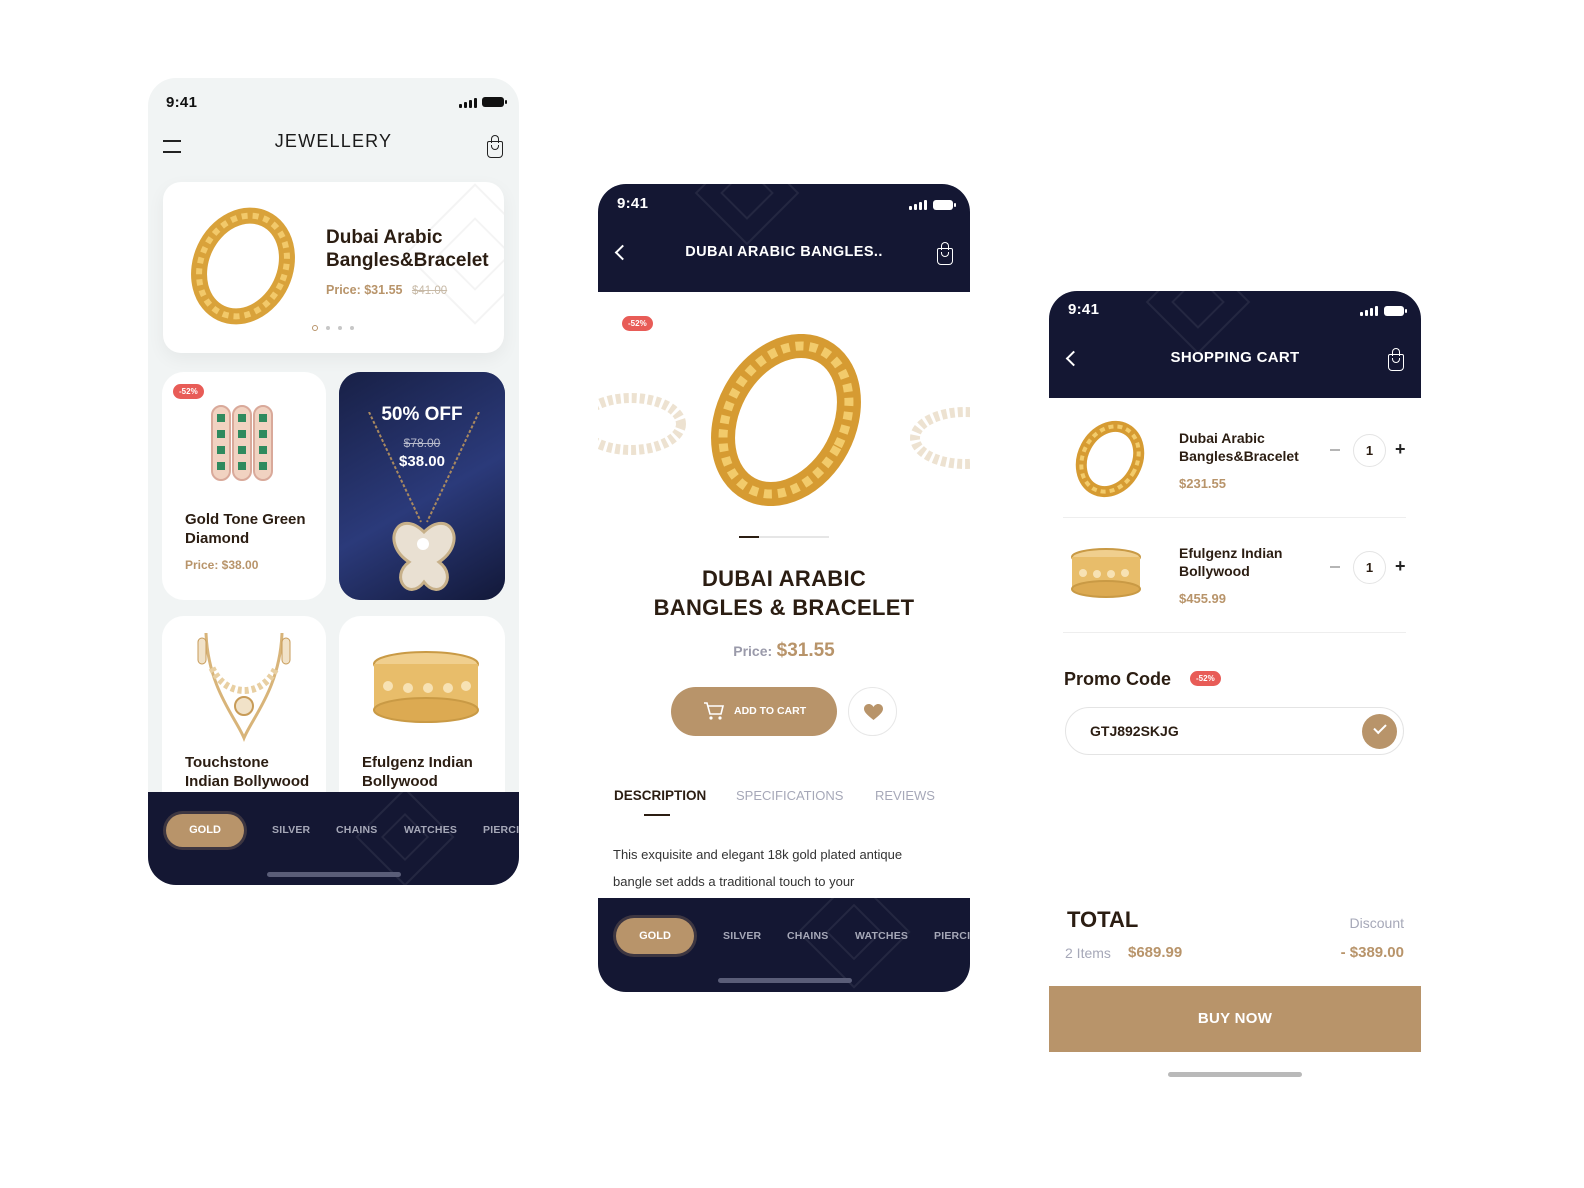 The height and width of the screenshot is (1188, 1584). I want to click on product-name: Gold Tone Green Diamond, so click(245, 529).